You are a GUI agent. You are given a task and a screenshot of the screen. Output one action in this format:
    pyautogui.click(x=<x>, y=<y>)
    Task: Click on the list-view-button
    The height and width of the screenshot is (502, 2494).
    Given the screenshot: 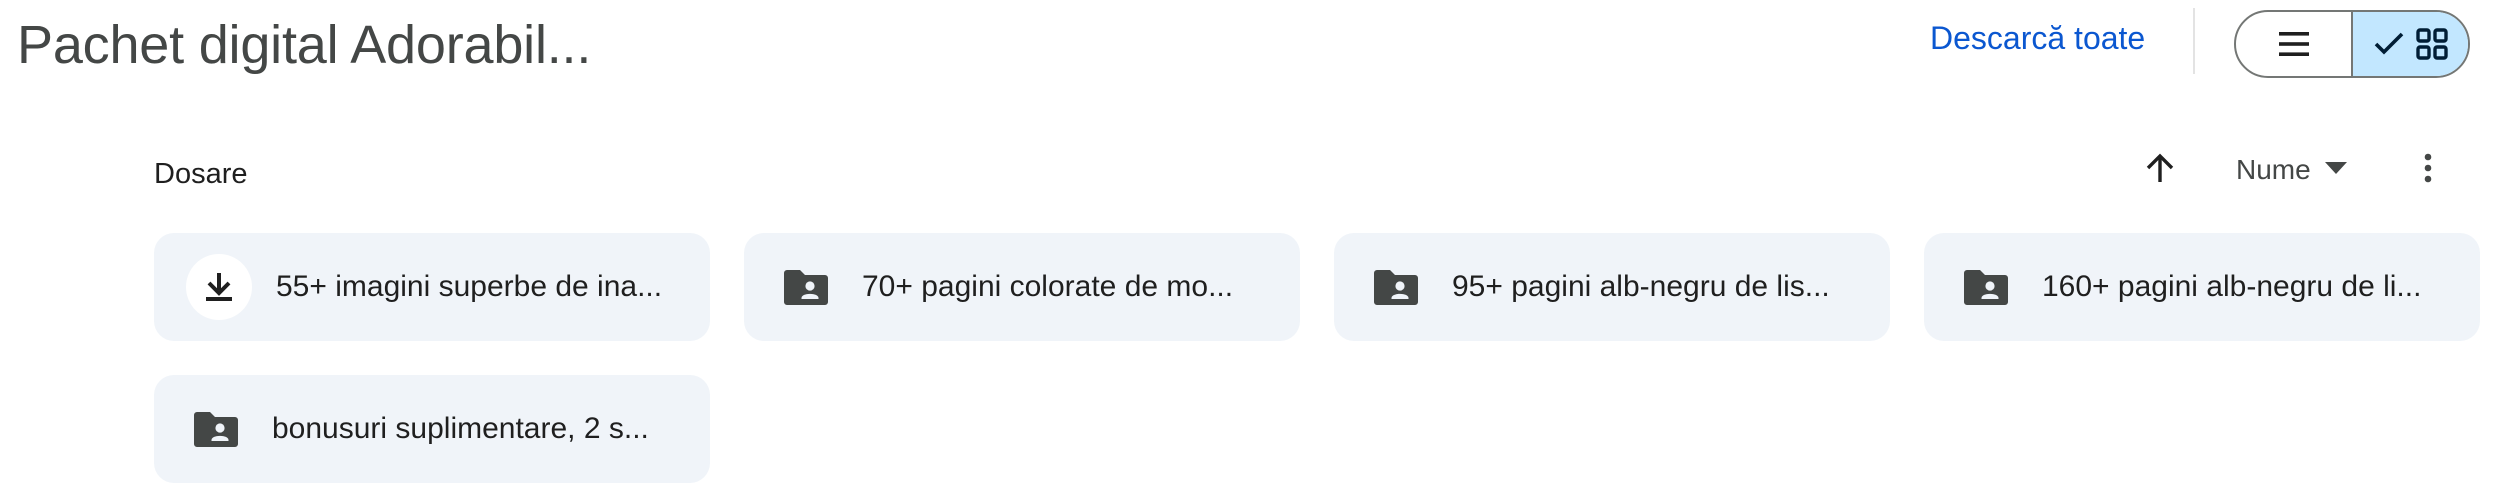 What is the action you would take?
    pyautogui.click(x=2294, y=44)
    